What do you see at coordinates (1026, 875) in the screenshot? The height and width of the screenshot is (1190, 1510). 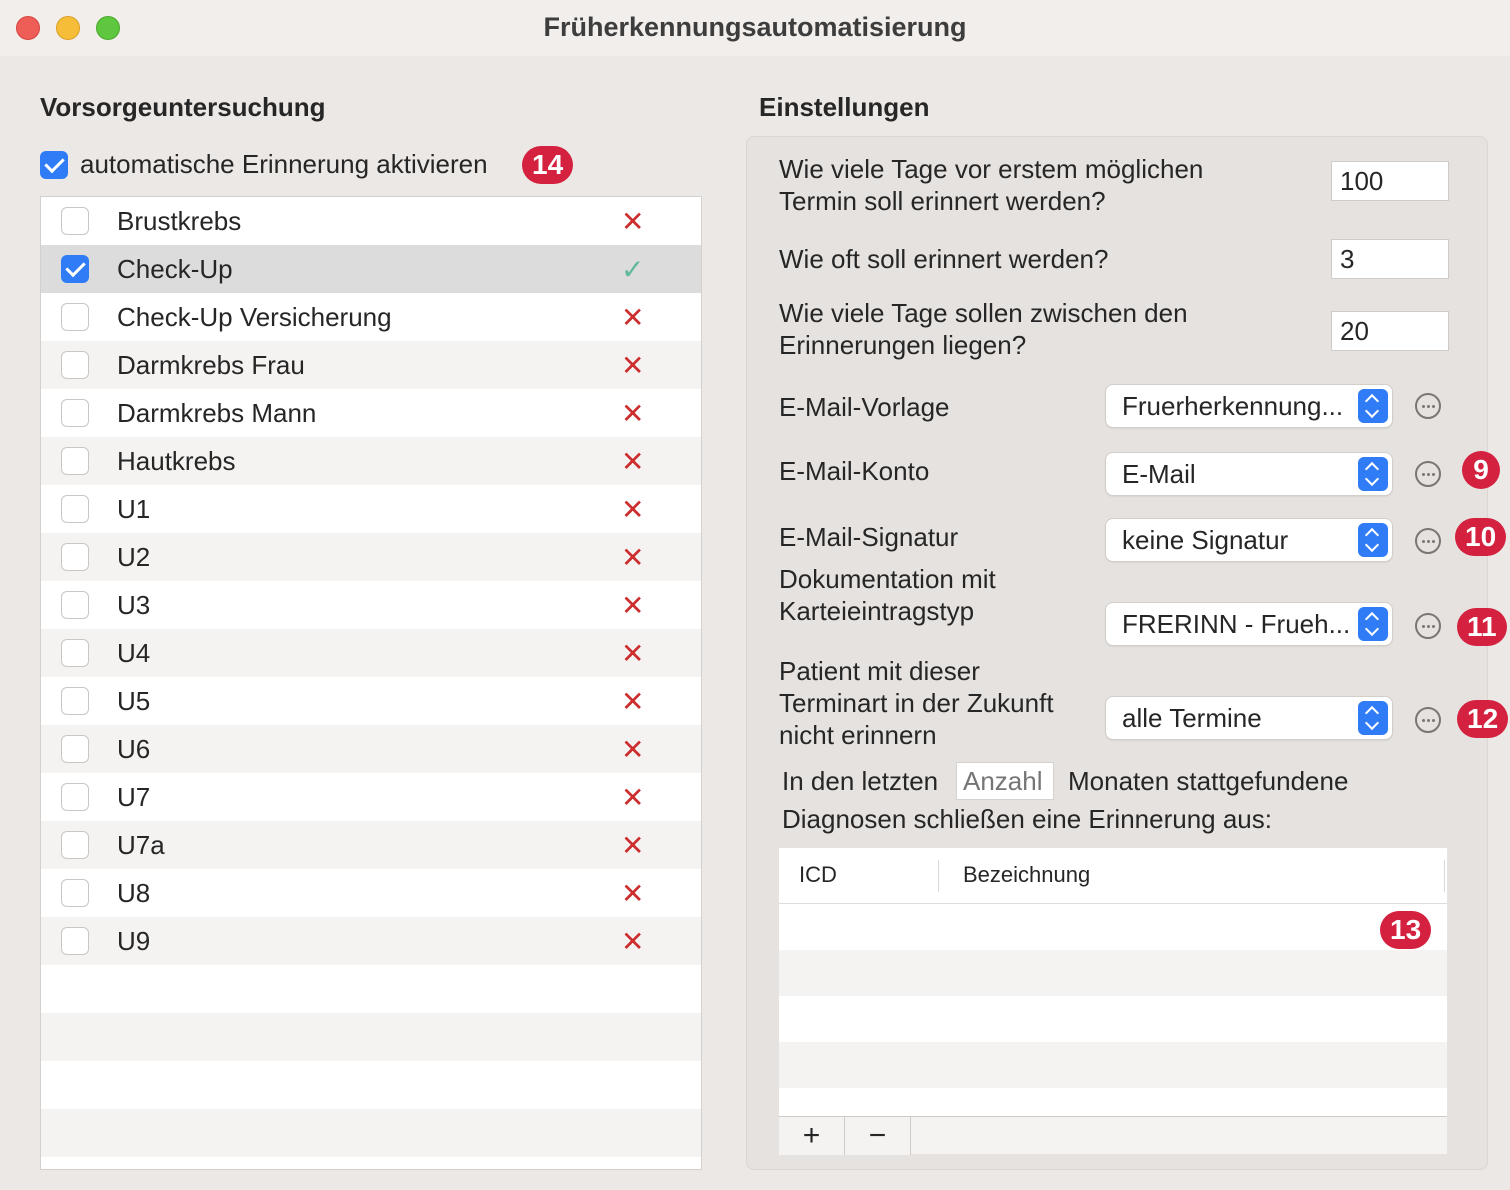 I see `column-header-bezeichnung: Bezeichnung` at bounding box center [1026, 875].